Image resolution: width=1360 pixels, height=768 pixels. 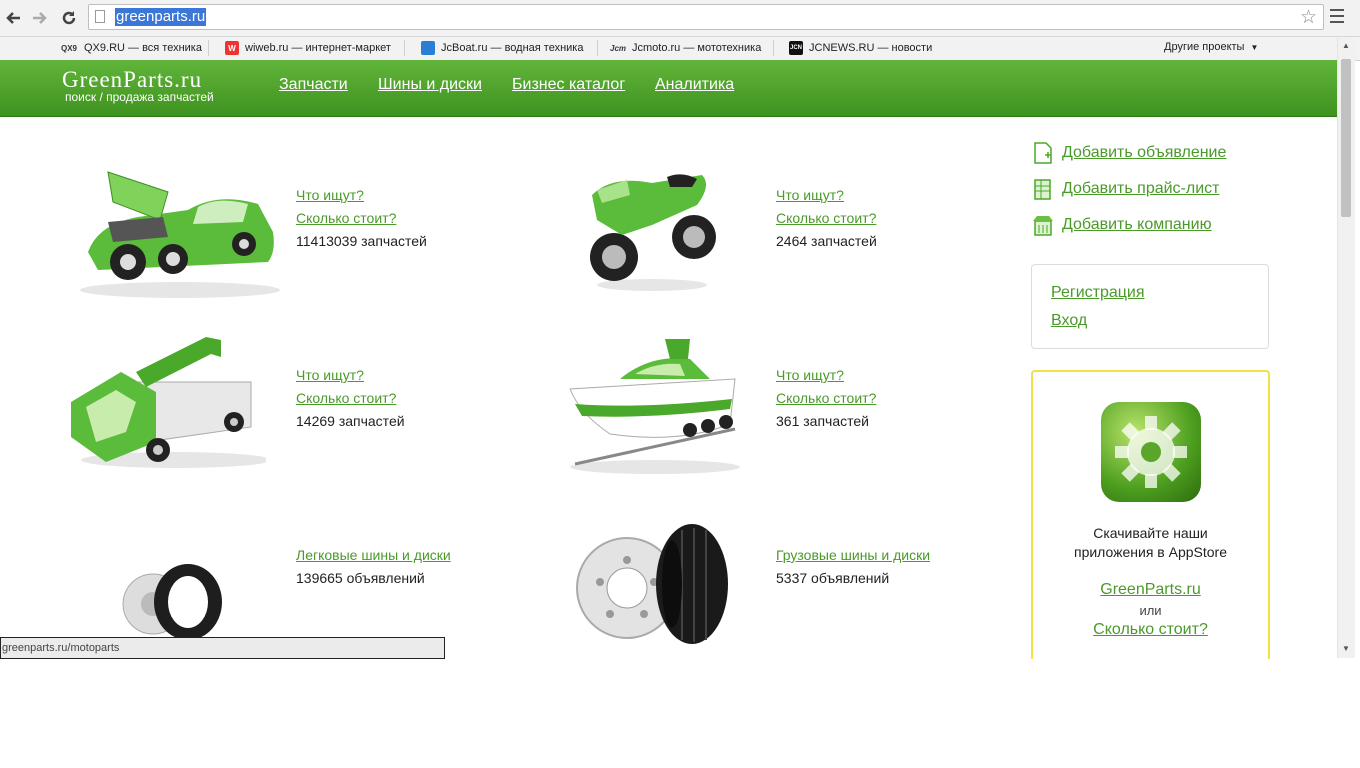 I want to click on register-link: Регистрация, so click(x=1098, y=293).